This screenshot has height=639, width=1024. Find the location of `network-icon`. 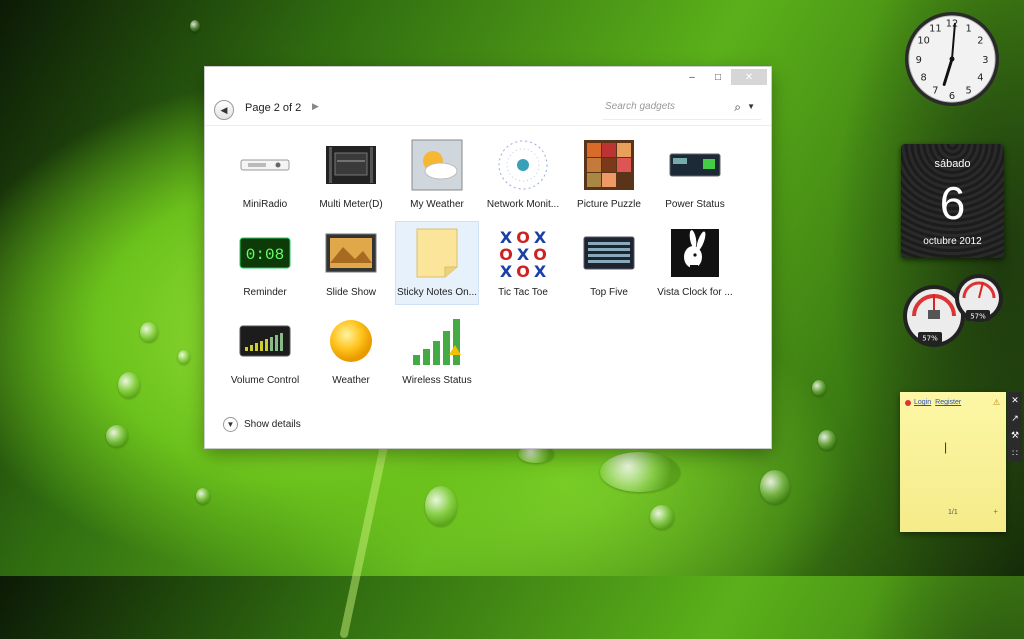

network-icon is located at coordinates (523, 165).